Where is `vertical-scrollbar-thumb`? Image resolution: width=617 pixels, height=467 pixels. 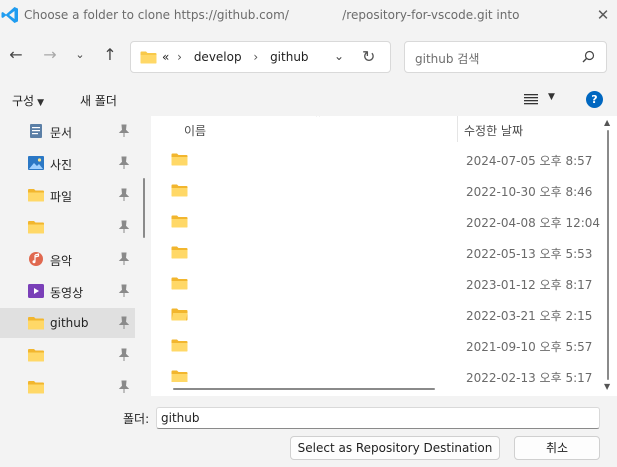
vertical-scrollbar-thumb is located at coordinates (608, 255).